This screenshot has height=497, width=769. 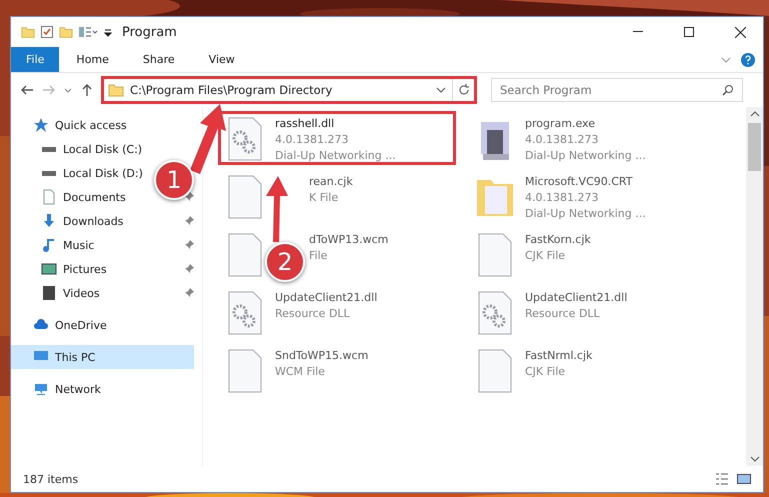 I want to click on sidebar-item: Downloads, so click(x=70, y=221).